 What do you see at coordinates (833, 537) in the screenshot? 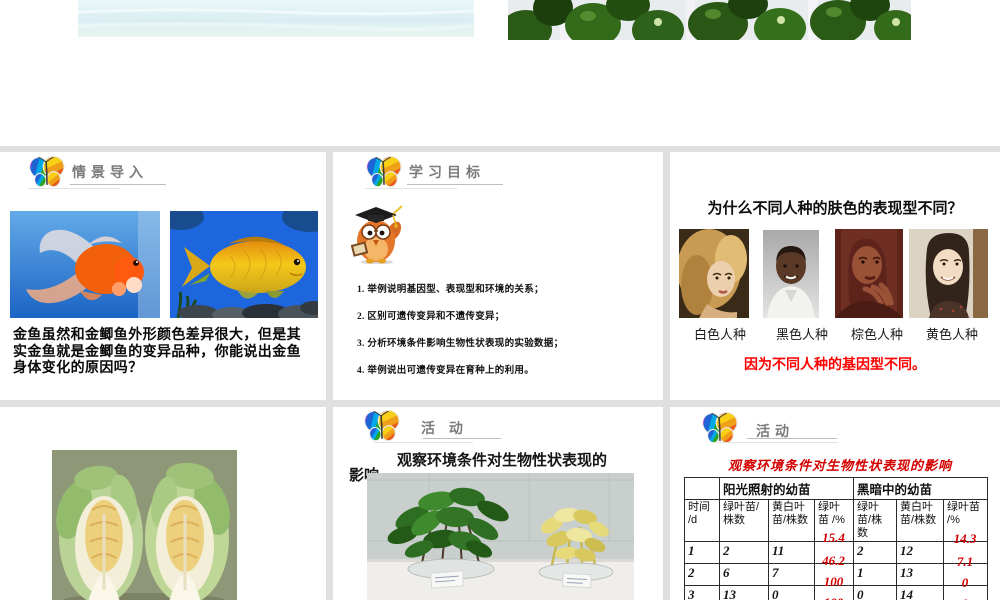
I see `sun-green-percentage: 15.4` at bounding box center [833, 537].